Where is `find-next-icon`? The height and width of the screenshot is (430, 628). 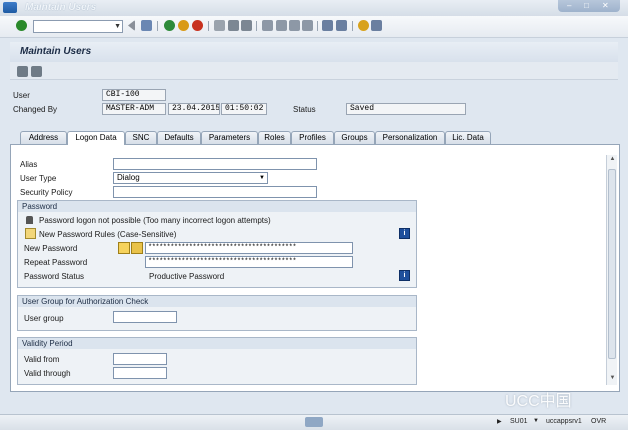
find-next-icon is located at coordinates (246, 25).